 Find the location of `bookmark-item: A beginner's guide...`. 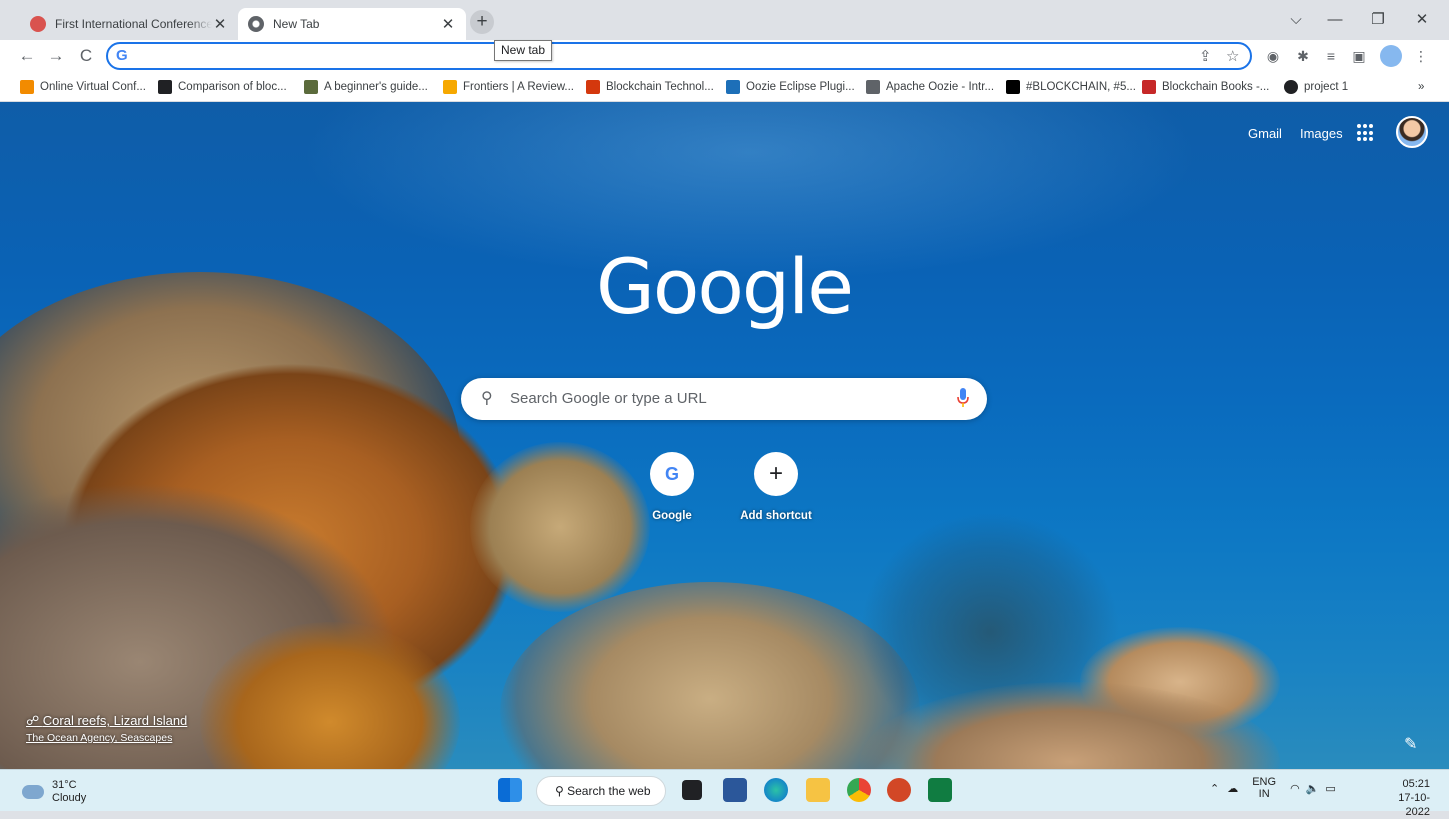

bookmark-item: A beginner's guide... is located at coordinates (366, 87).